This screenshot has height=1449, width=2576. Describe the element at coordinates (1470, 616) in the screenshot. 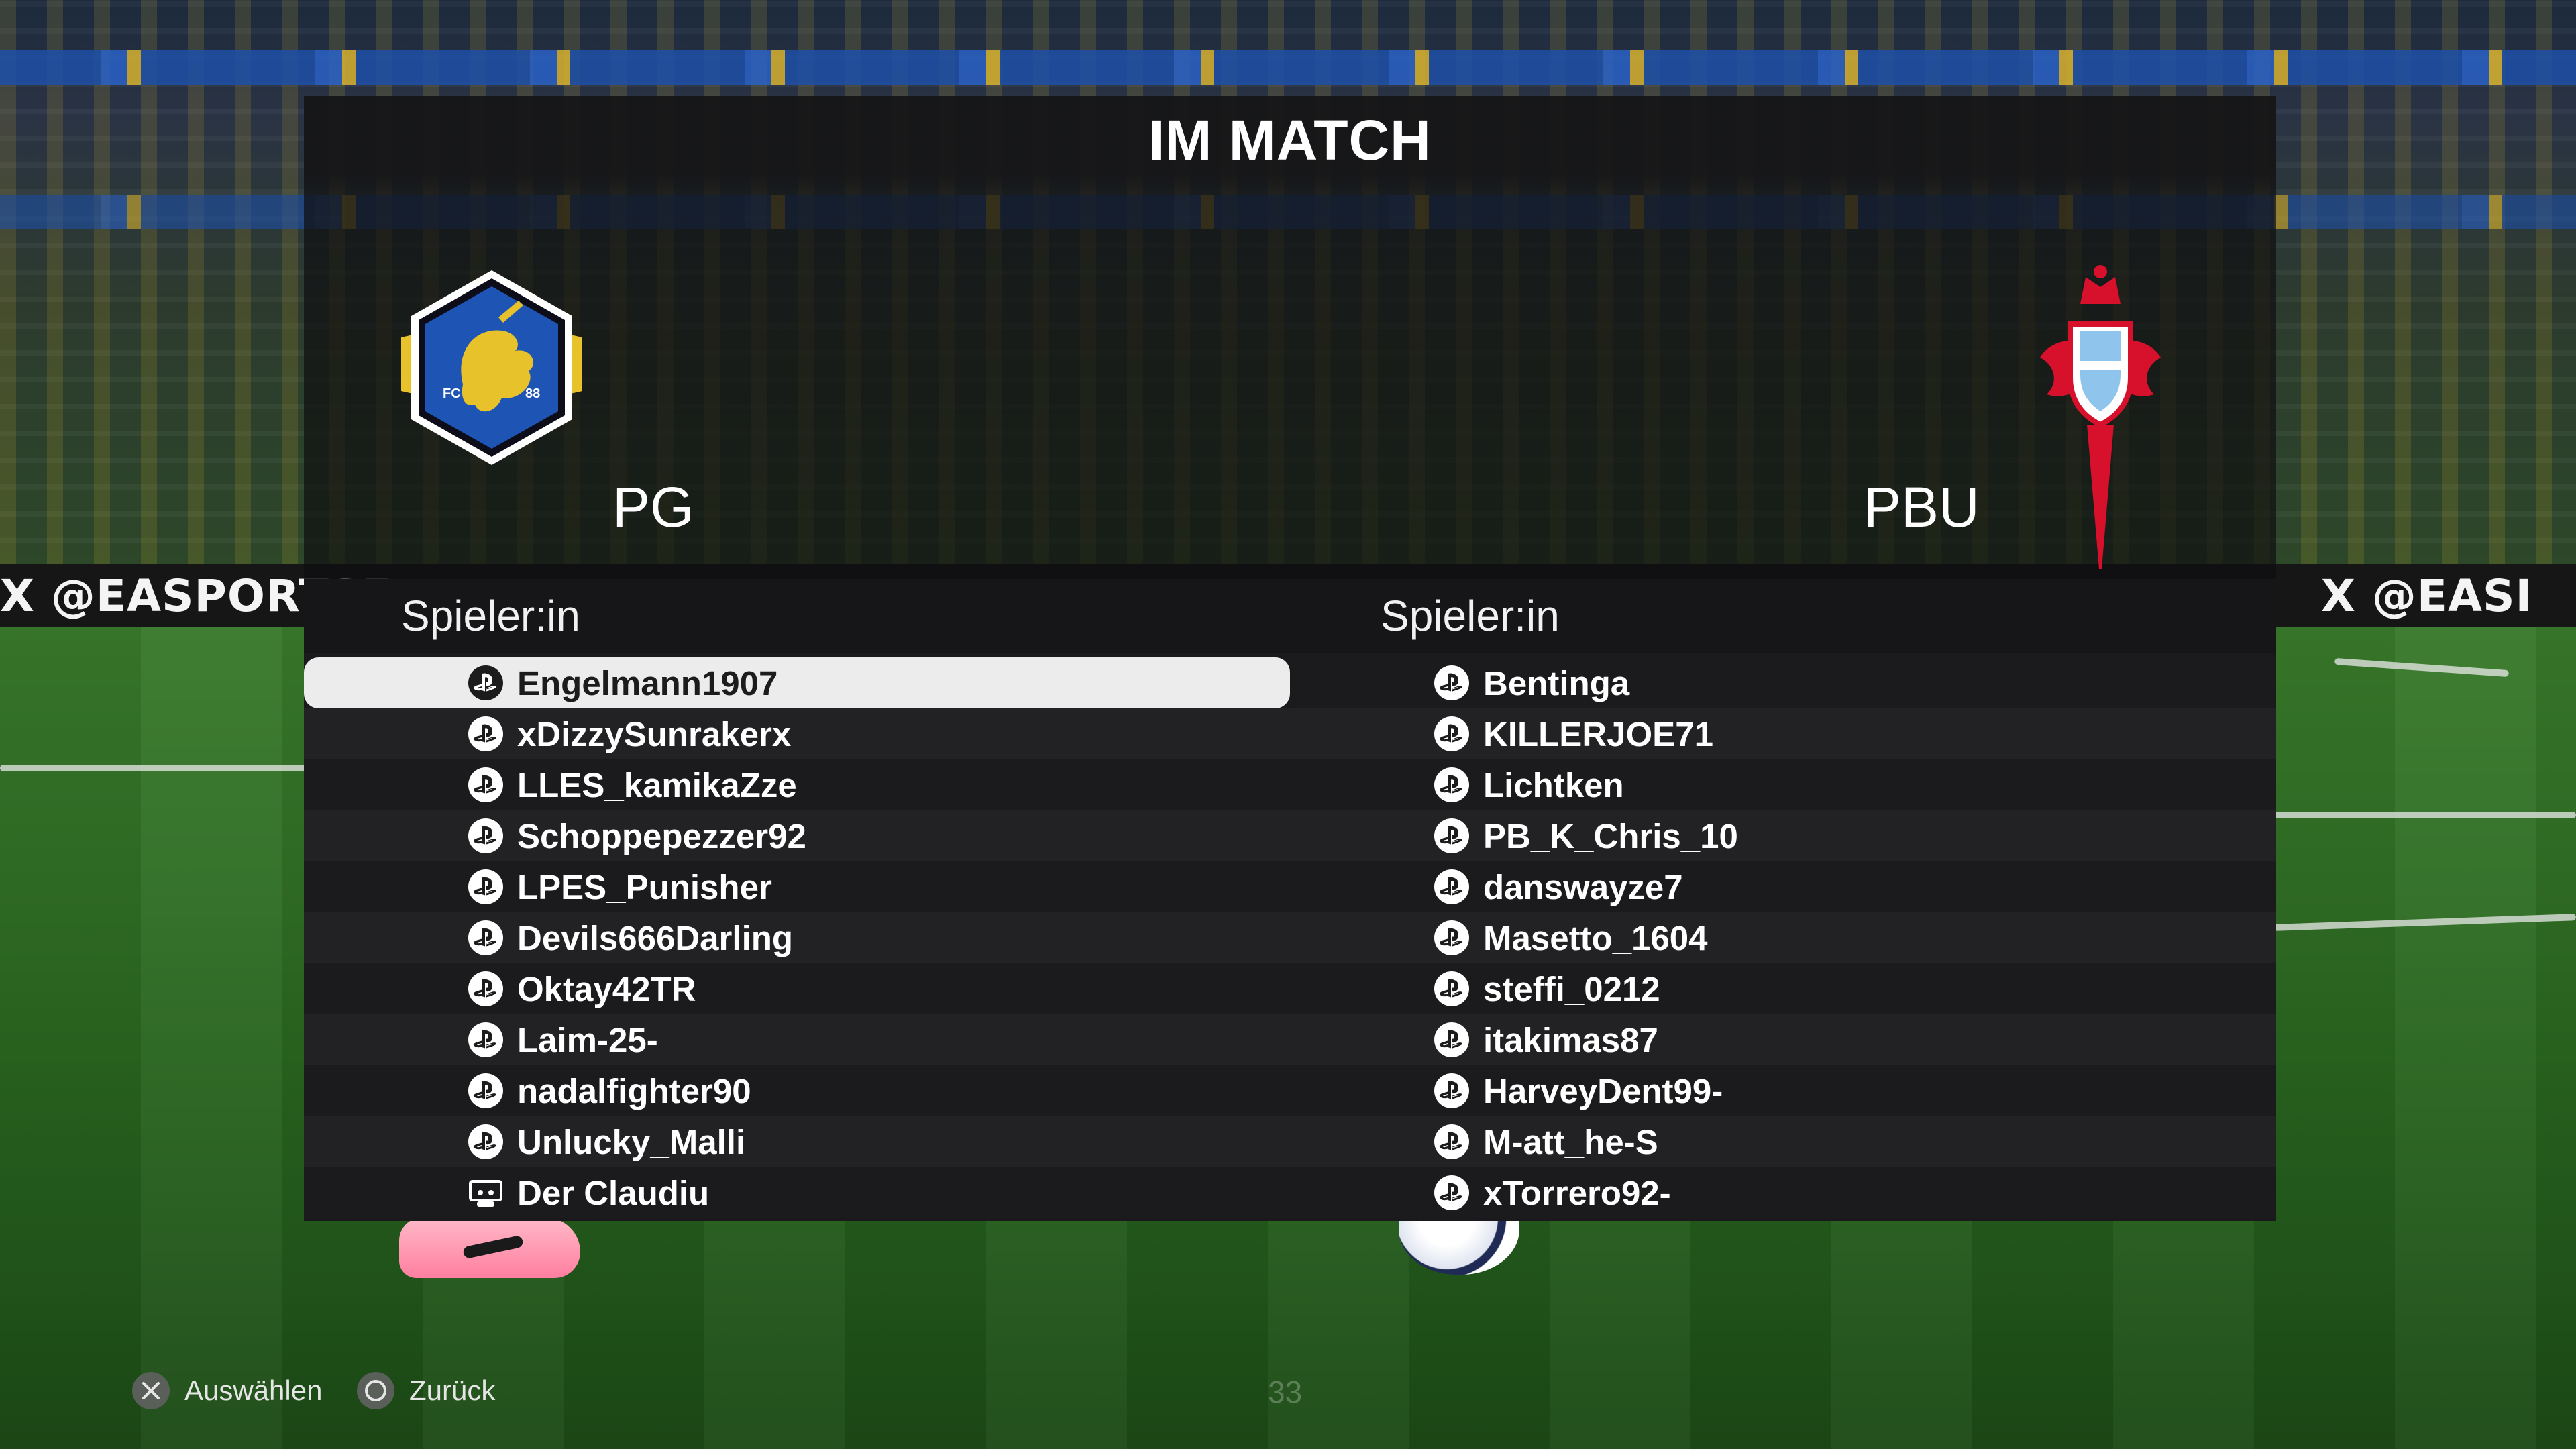

I see `away-column-label: Spieler:in` at that location.